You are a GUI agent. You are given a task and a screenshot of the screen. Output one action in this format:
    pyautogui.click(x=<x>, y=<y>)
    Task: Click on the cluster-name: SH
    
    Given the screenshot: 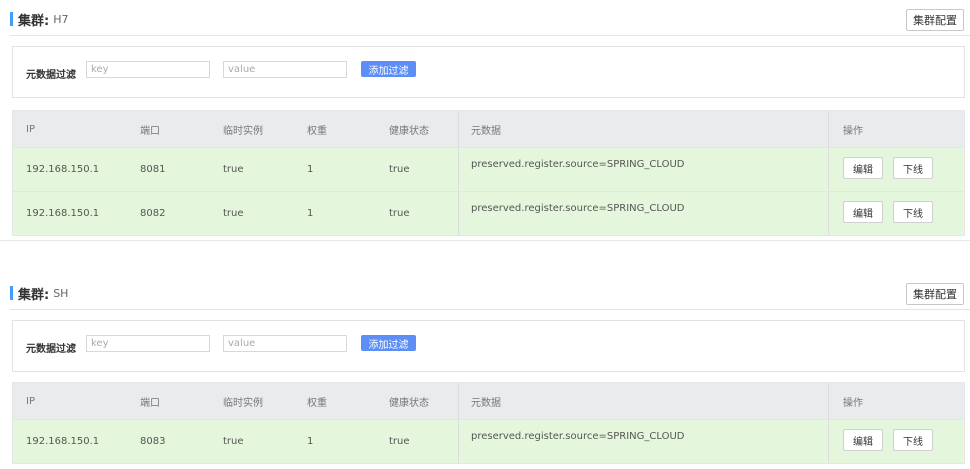 What is the action you would take?
    pyautogui.click(x=61, y=293)
    